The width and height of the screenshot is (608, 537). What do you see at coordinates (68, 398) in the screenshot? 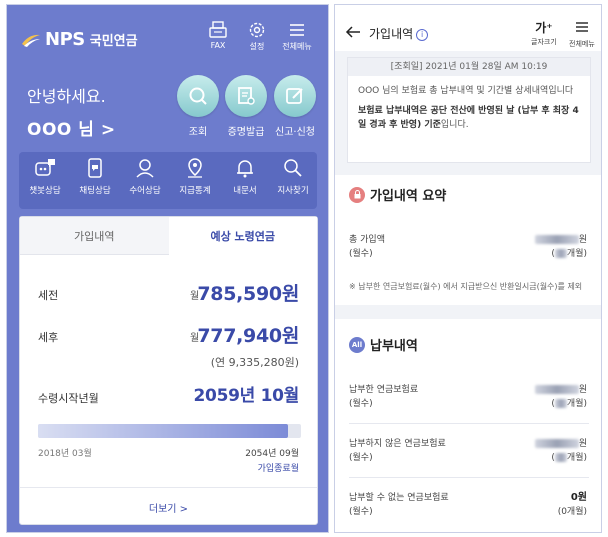
I see `start-date-label: 수령시작년월` at bounding box center [68, 398].